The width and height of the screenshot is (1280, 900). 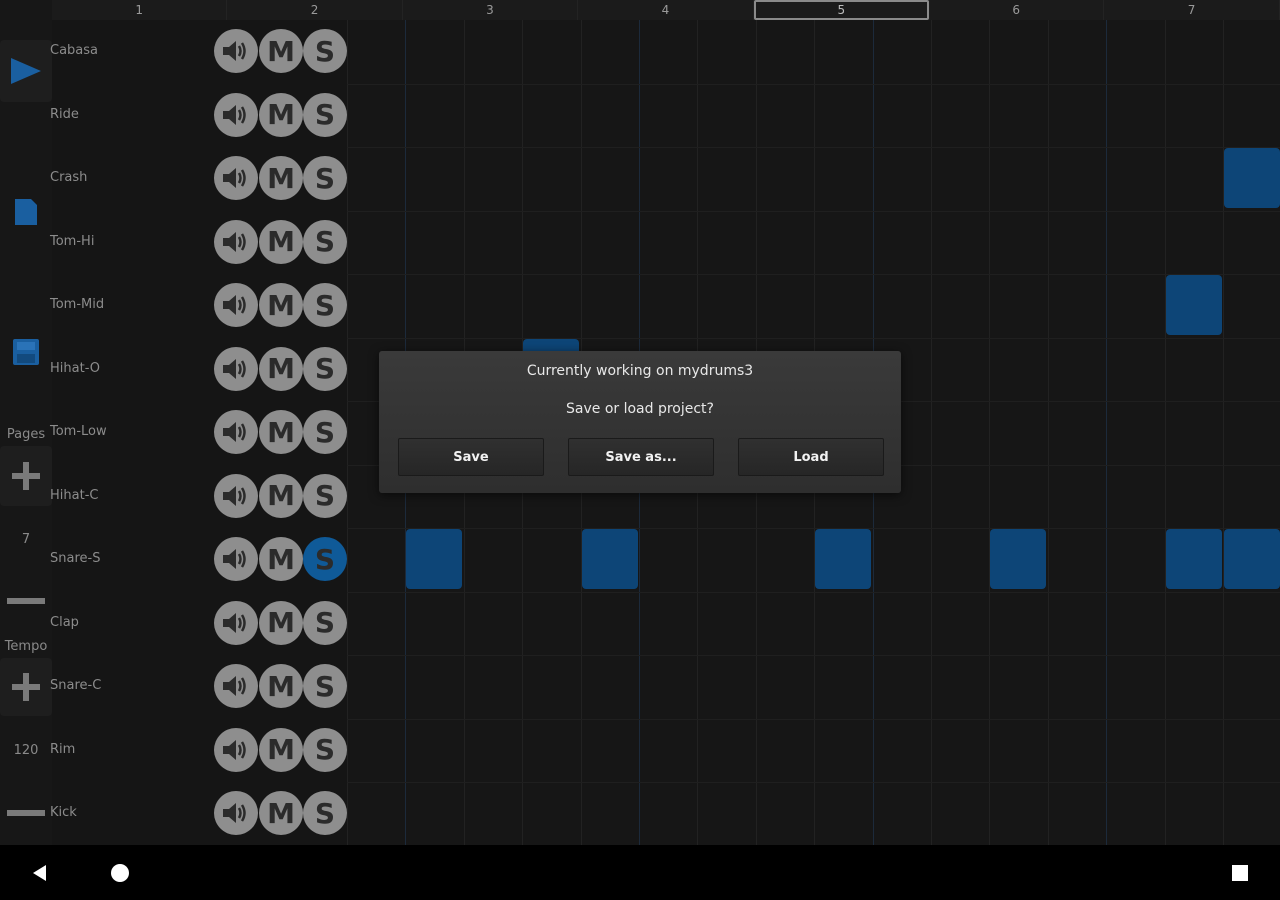 What do you see at coordinates (26, 539) in the screenshot?
I see `pages-value: 7` at bounding box center [26, 539].